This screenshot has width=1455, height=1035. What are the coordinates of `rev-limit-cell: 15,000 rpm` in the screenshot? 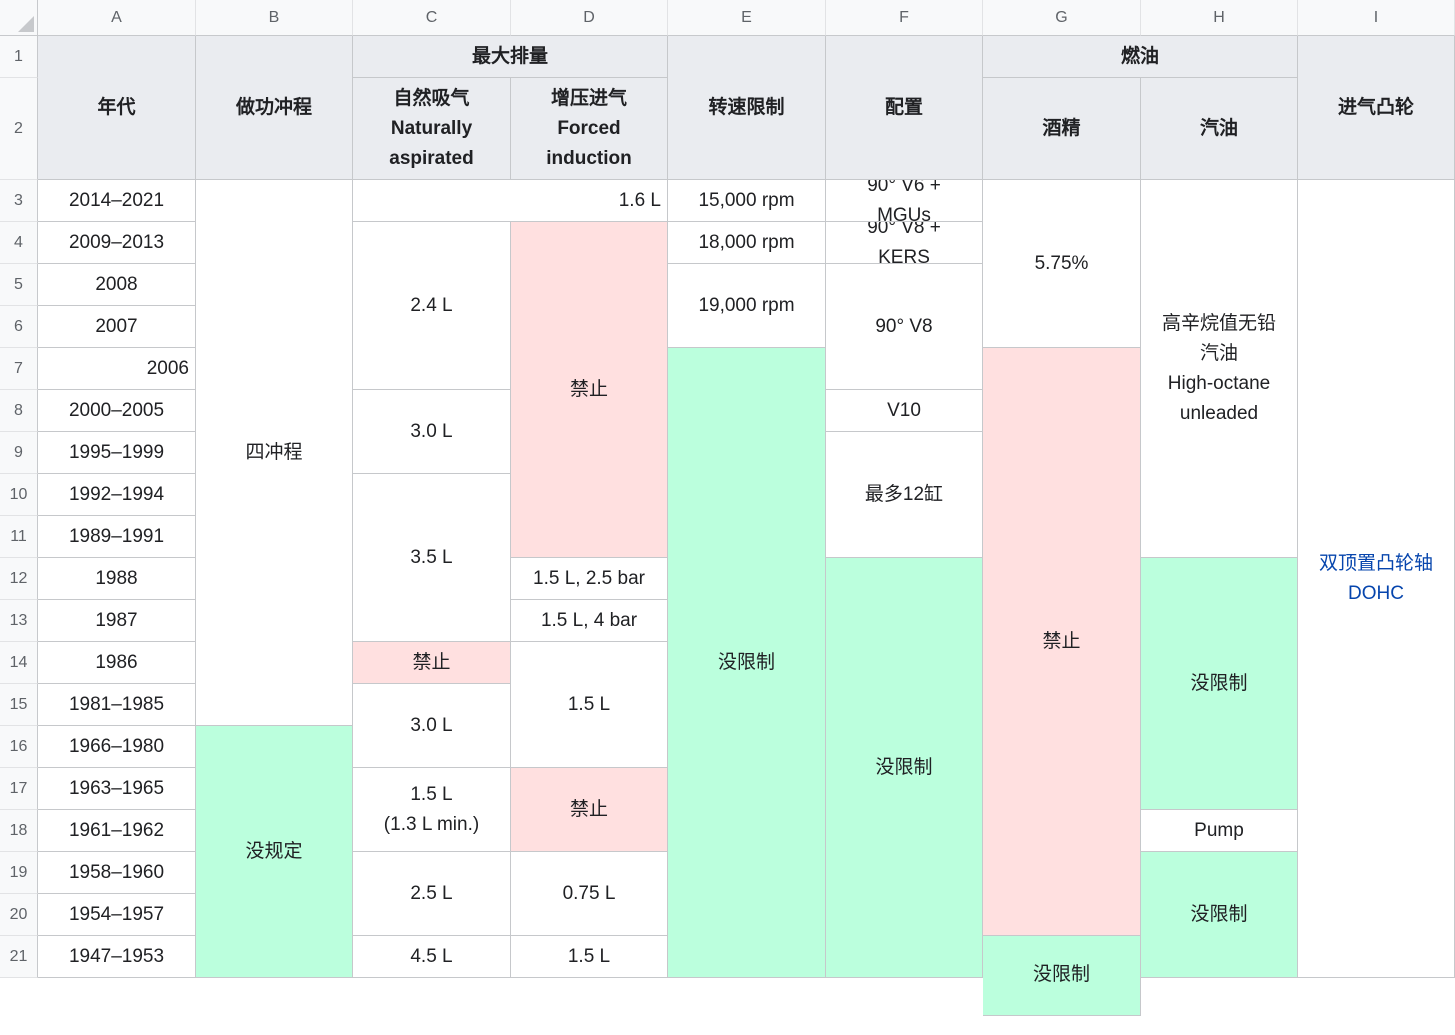 It's located at (747, 201).